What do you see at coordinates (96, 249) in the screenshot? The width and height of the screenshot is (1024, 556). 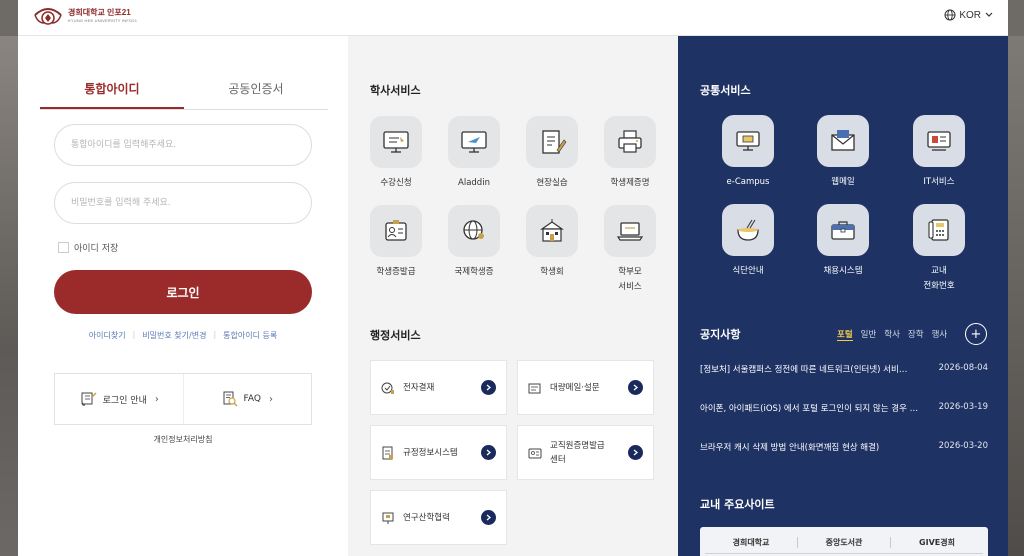 I see `save-id-label: 아이디 저장` at bounding box center [96, 249].